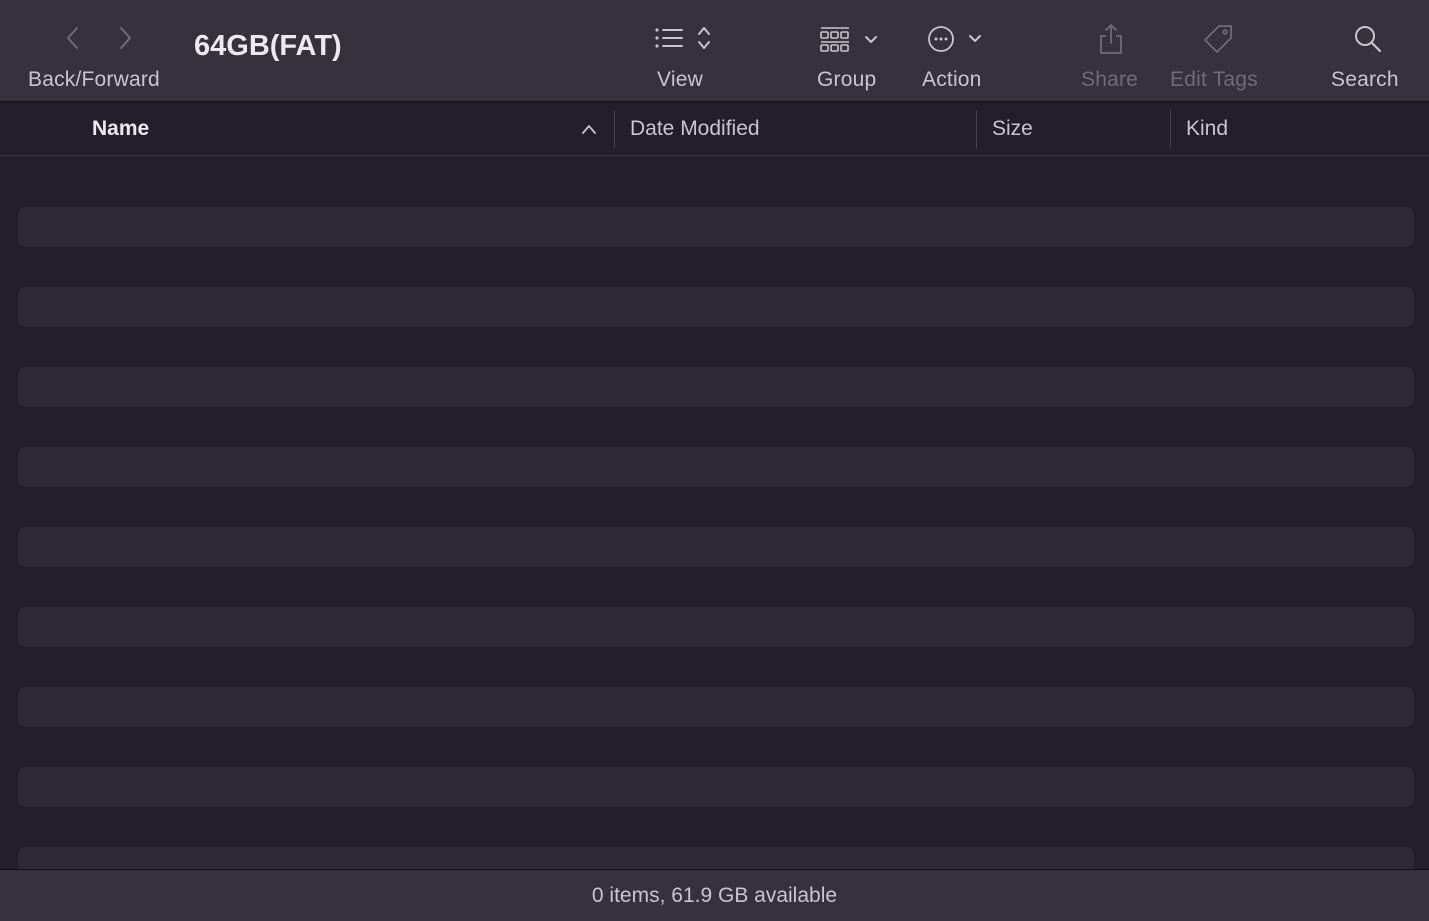  What do you see at coordinates (94, 79) in the screenshot?
I see `back-forward-label: Back/Forward` at bounding box center [94, 79].